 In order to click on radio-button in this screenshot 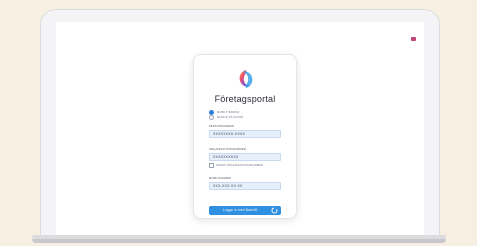, I will do `click(211, 117)`.